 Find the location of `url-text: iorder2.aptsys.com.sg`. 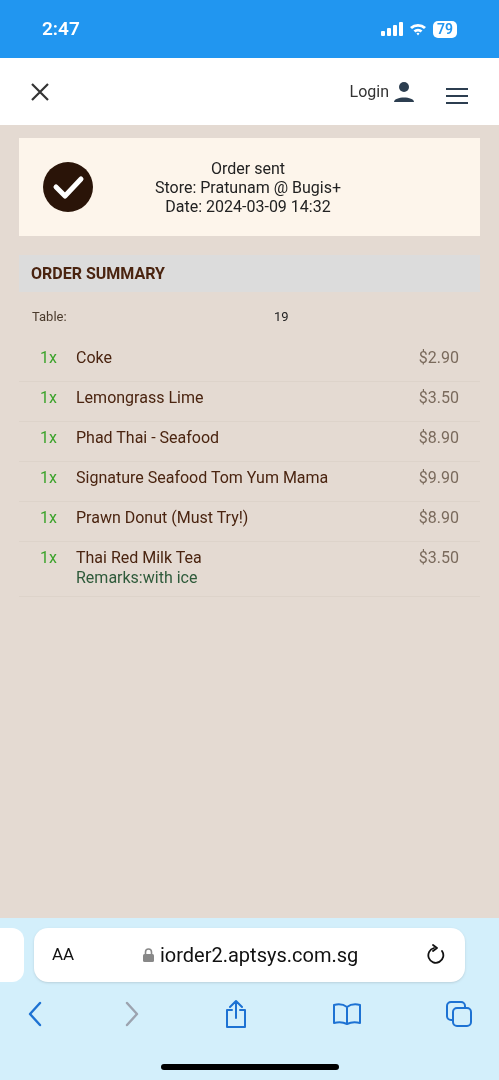

url-text: iorder2.aptsys.com.sg is located at coordinates (259, 955).